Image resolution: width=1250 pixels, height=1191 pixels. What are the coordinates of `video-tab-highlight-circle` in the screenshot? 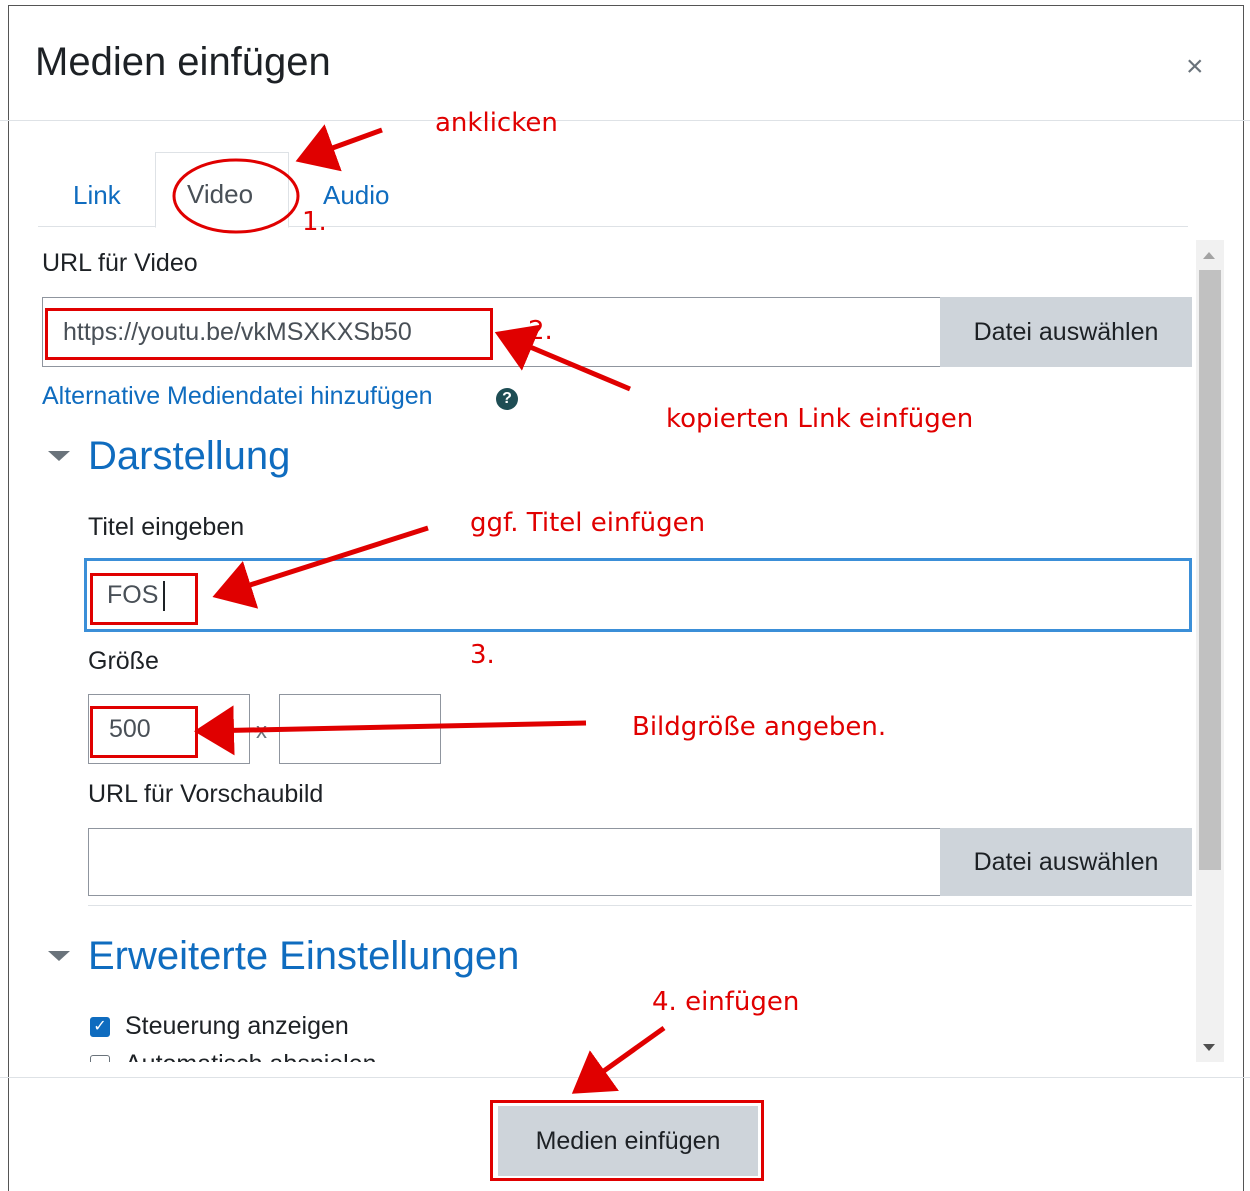 It's located at (236, 196).